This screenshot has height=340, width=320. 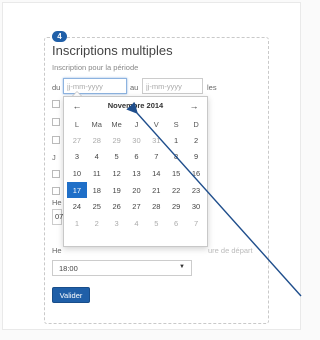 What do you see at coordinates (117, 190) in the screenshot?
I see `calendar-day: 19` at bounding box center [117, 190].